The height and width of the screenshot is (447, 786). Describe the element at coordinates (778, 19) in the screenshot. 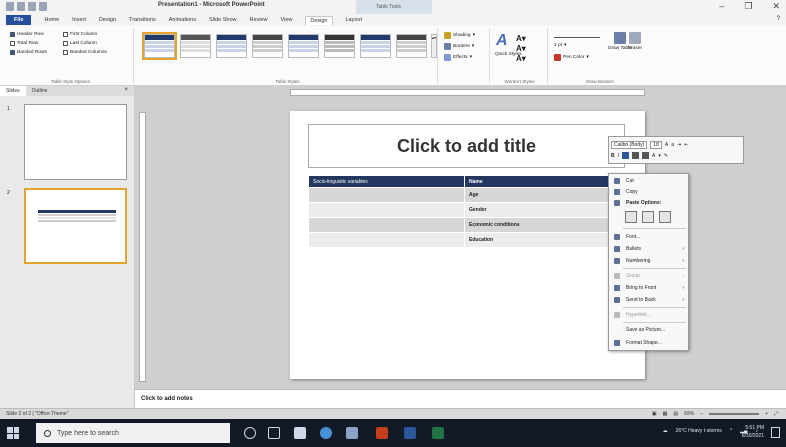

I see `help-icon: ?` at that location.